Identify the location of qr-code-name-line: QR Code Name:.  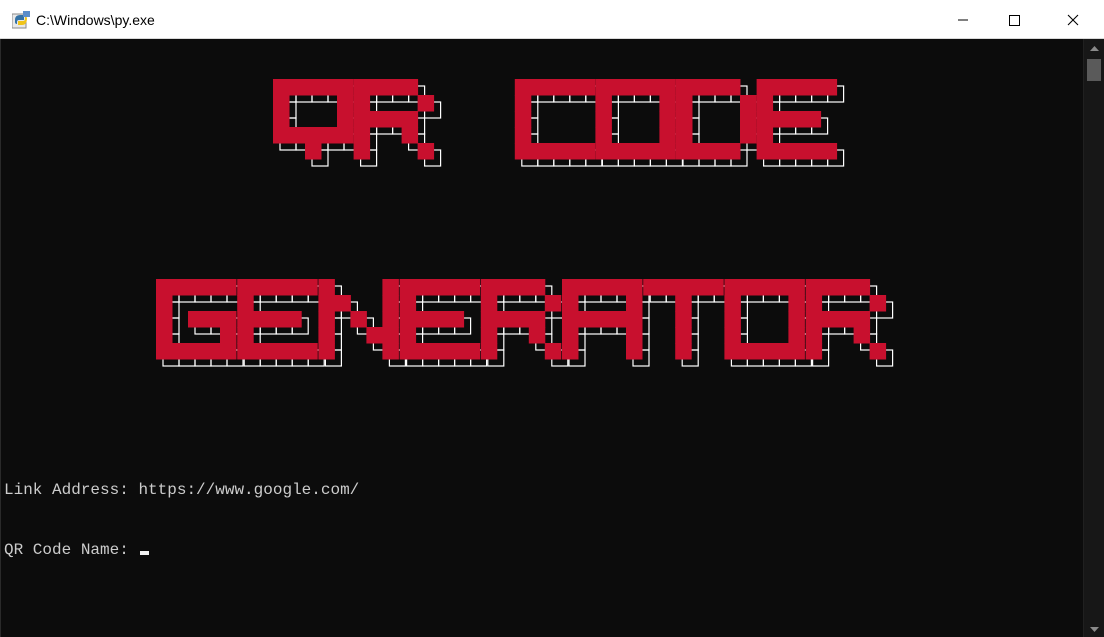
(181, 550).